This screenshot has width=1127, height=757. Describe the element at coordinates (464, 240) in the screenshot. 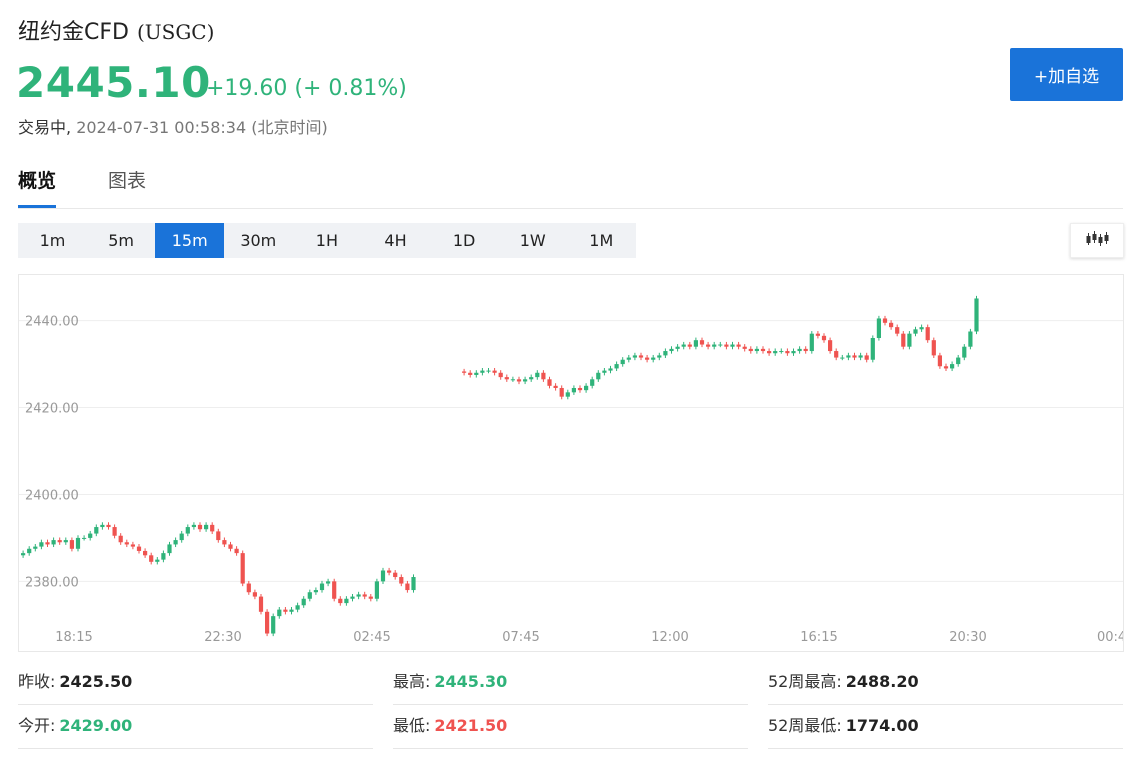

I see `interval-1d: 1D` at that location.